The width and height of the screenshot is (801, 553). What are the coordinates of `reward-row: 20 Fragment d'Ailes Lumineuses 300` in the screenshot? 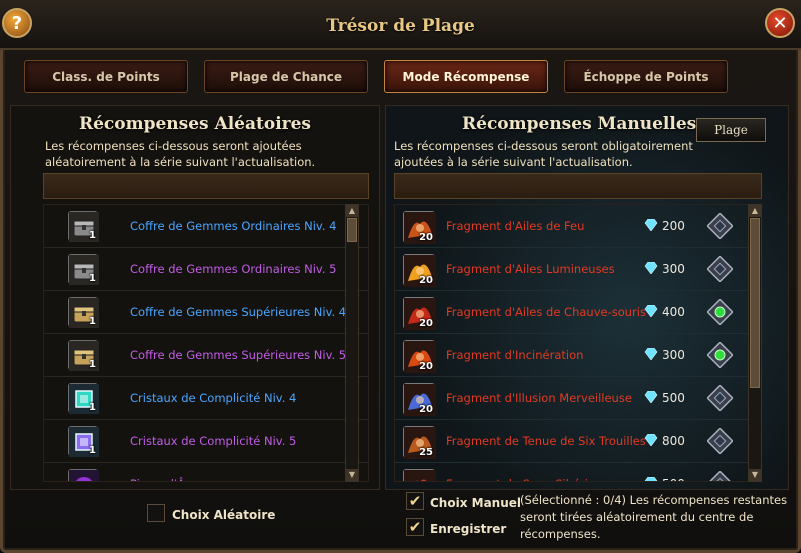 It's located at (578, 269).